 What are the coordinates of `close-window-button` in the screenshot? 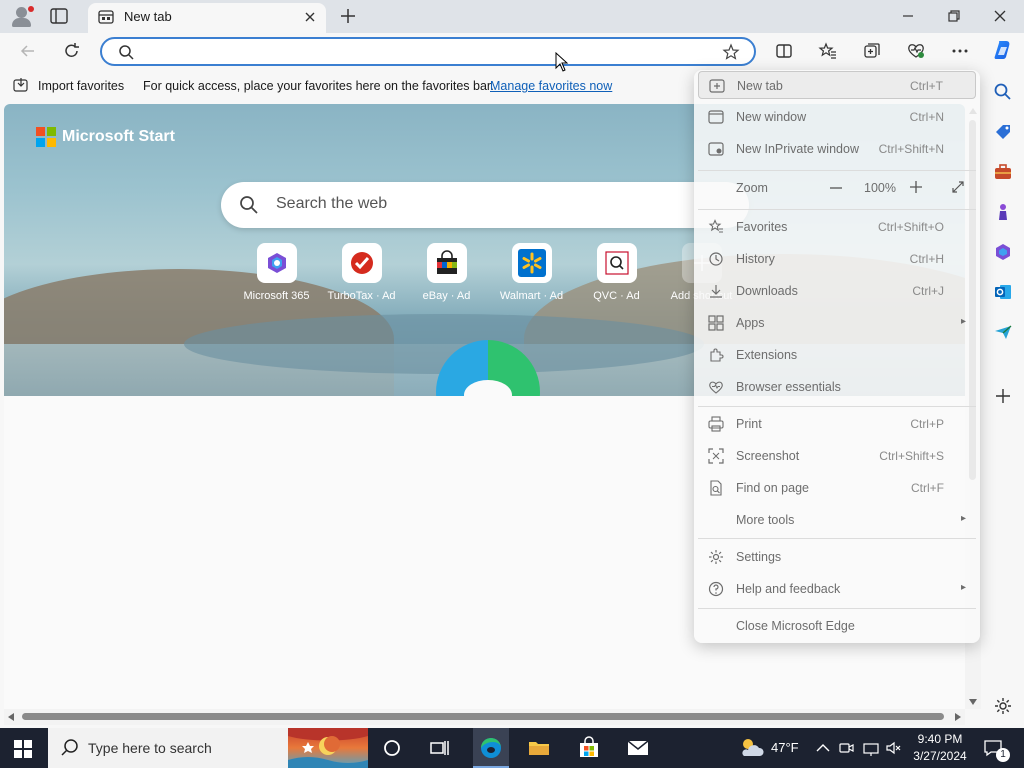 It's located at (1000, 16).